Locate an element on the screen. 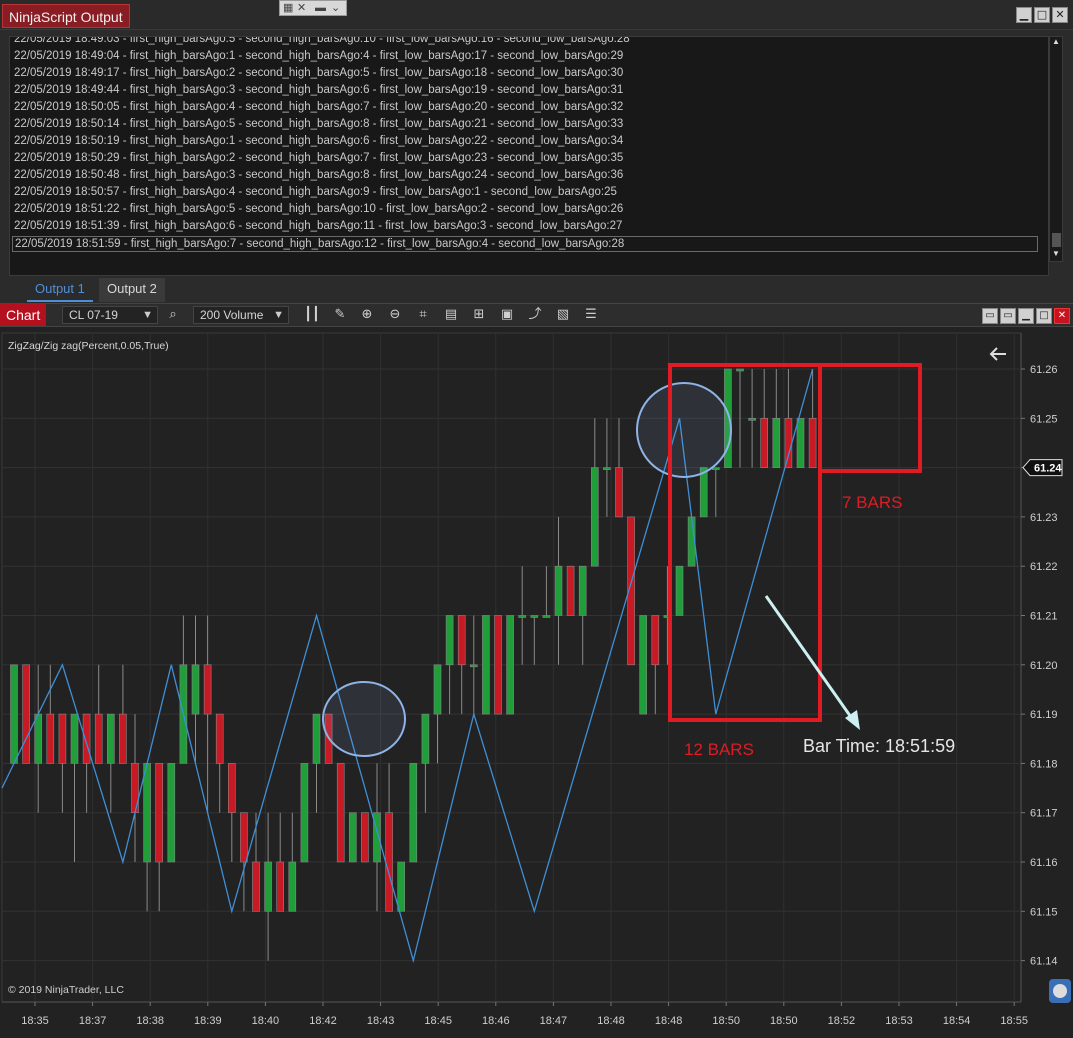 The image size is (1073, 1038). instrument-select: CL 07-19 ▼ is located at coordinates (110, 315).